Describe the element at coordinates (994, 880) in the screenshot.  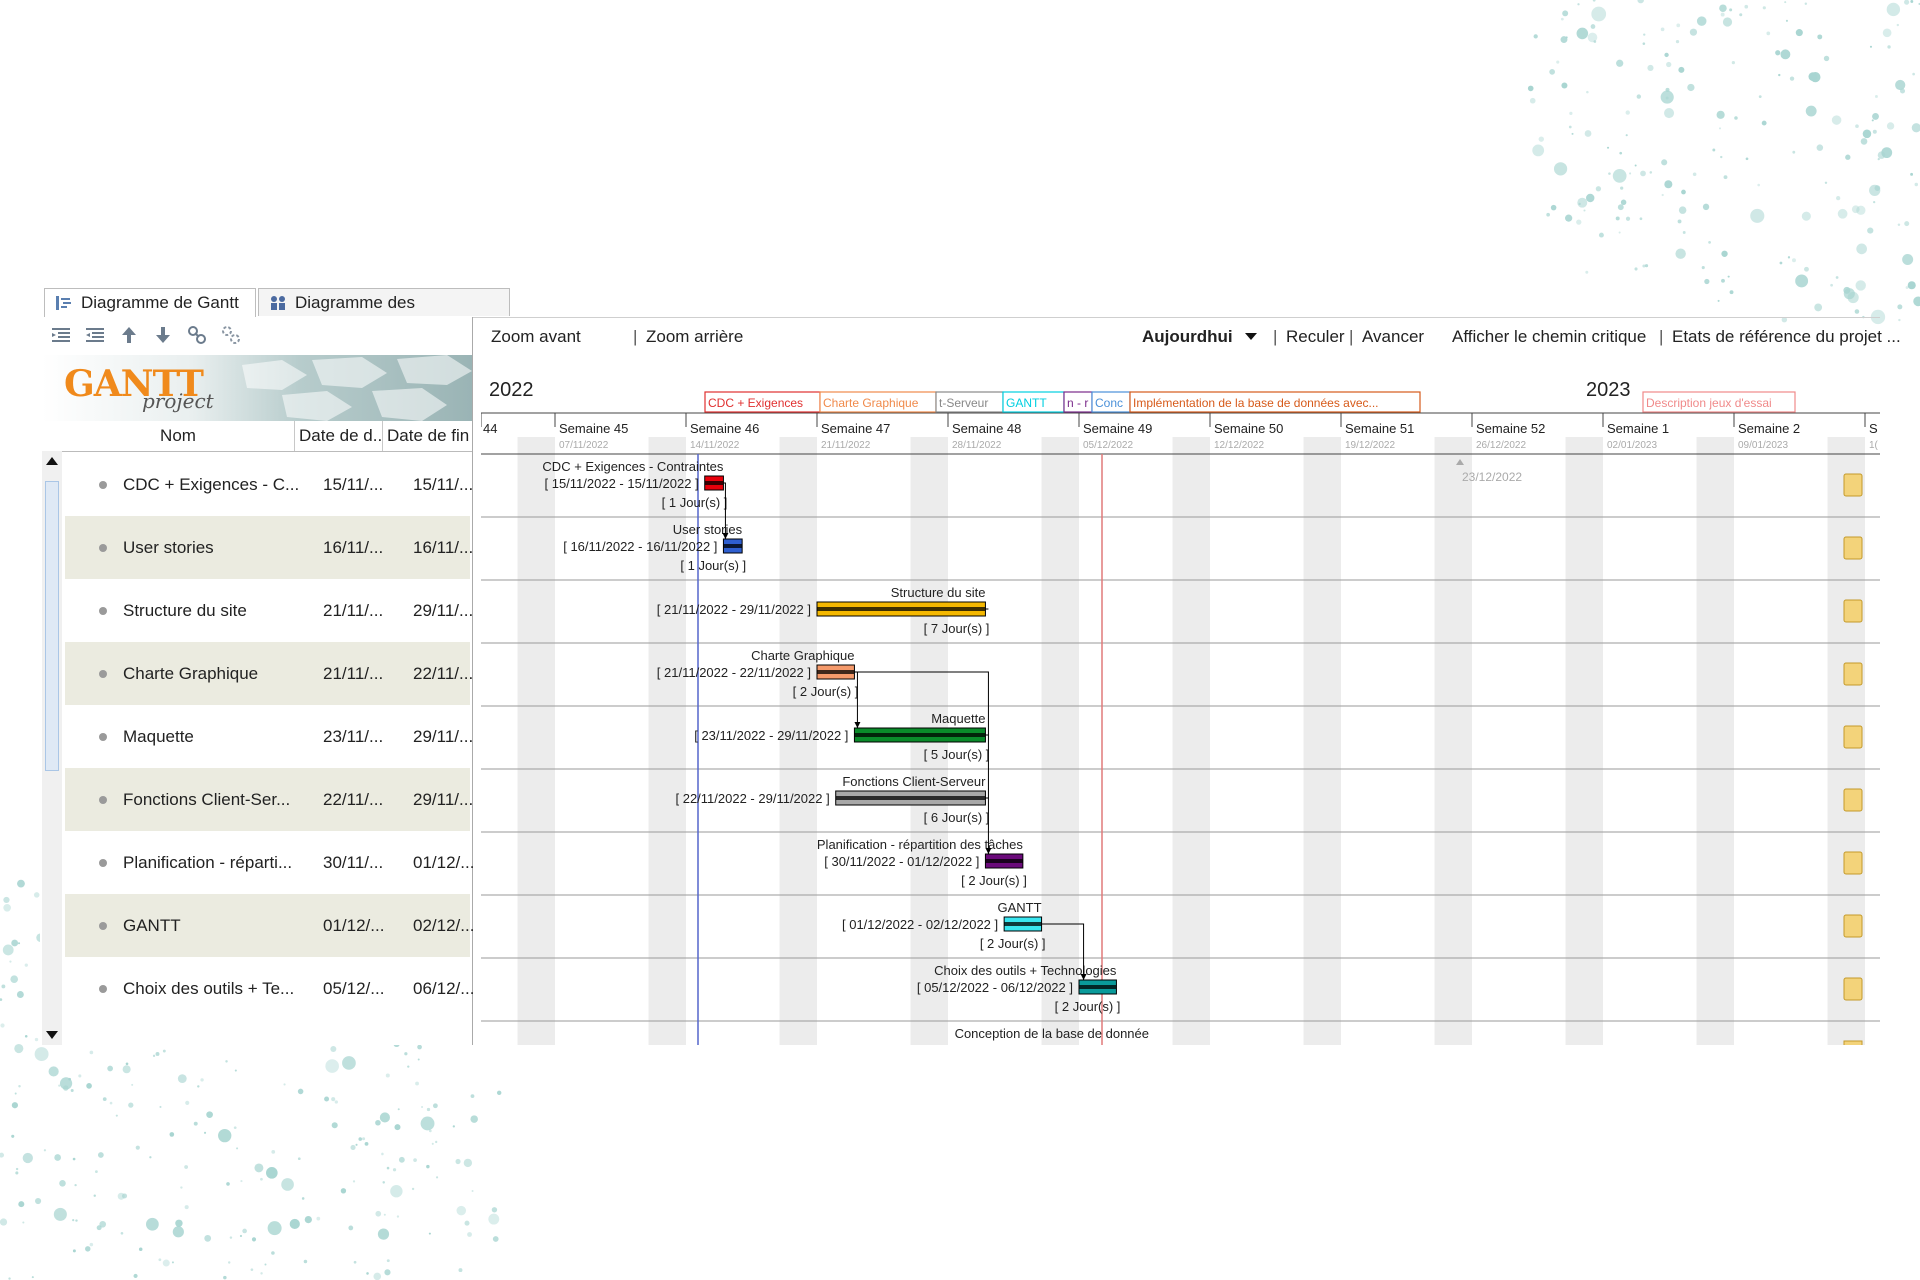
I see `task-bar-duration-label: [ 2 Jour(s) ]` at that location.